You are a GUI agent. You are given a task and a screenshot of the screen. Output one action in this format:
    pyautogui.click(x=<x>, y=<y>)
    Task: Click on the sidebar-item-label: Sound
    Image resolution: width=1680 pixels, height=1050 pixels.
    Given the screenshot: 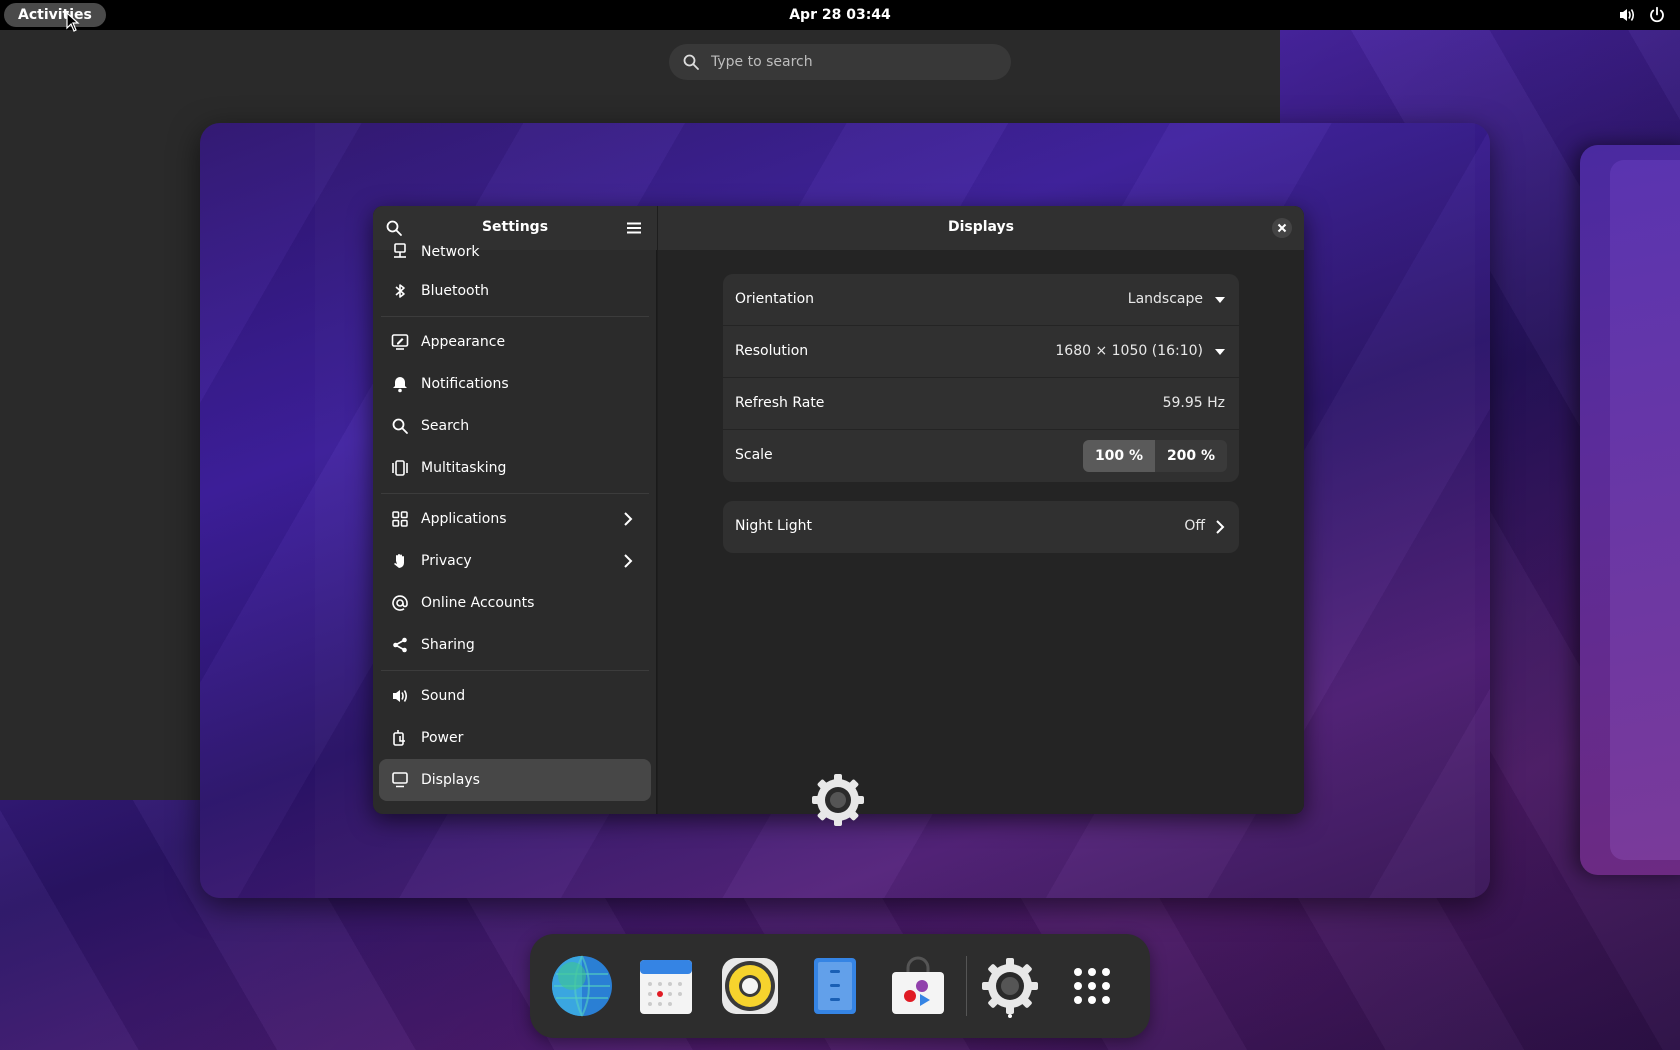 What is the action you would take?
    pyautogui.click(x=443, y=696)
    